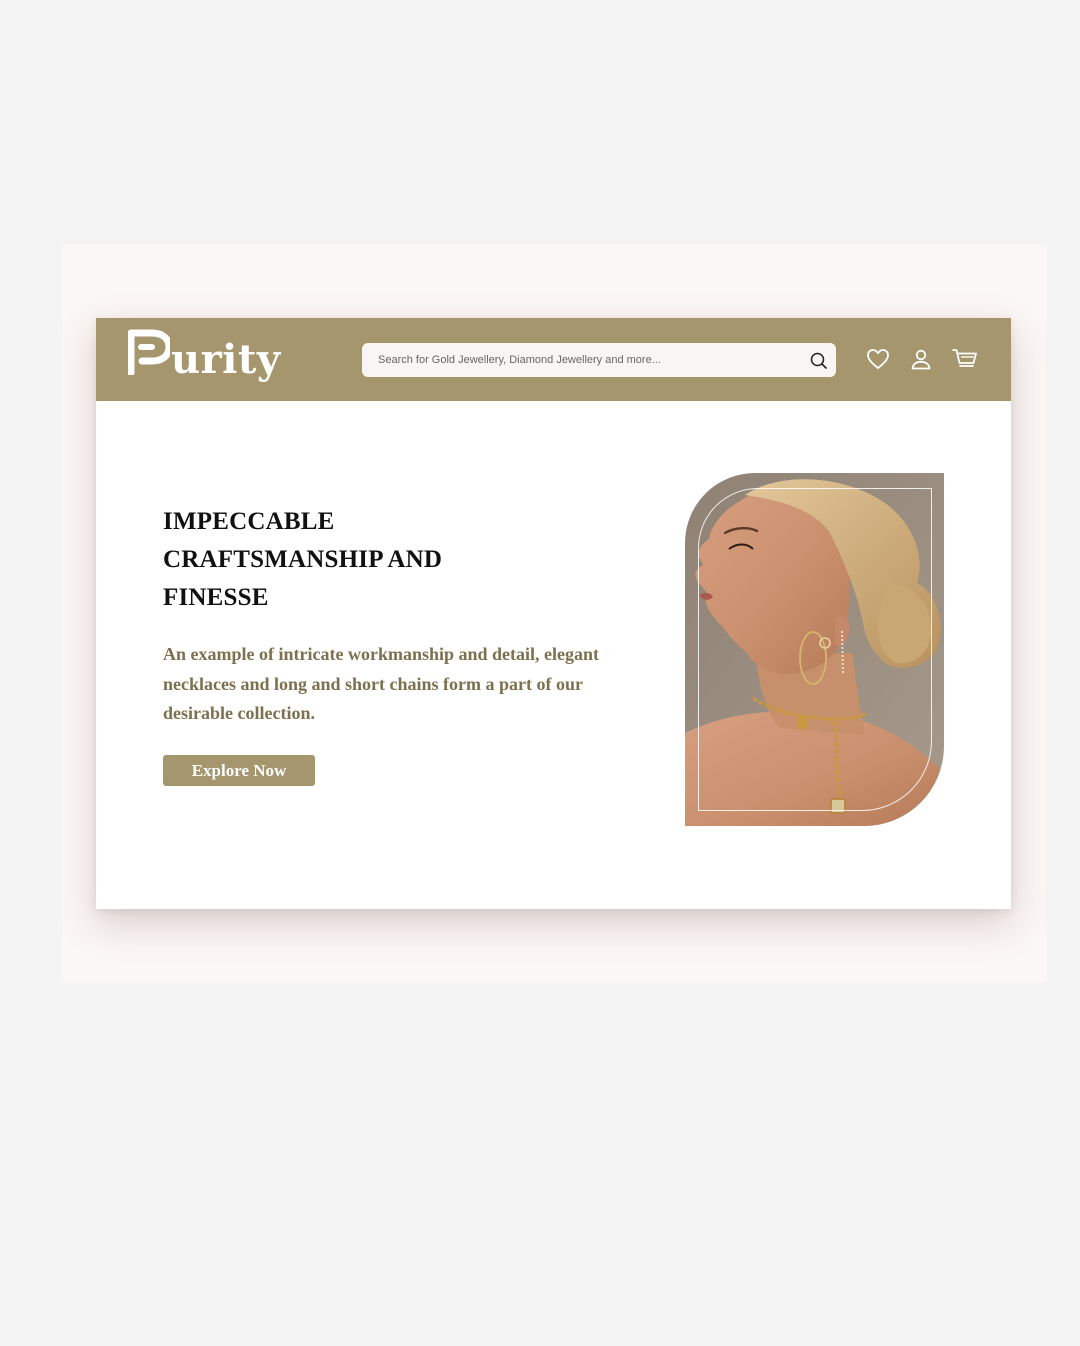 The image size is (1080, 1346). Describe the element at coordinates (249, 521) in the screenshot. I see `hero-title-line: IMPECCABLE` at that location.